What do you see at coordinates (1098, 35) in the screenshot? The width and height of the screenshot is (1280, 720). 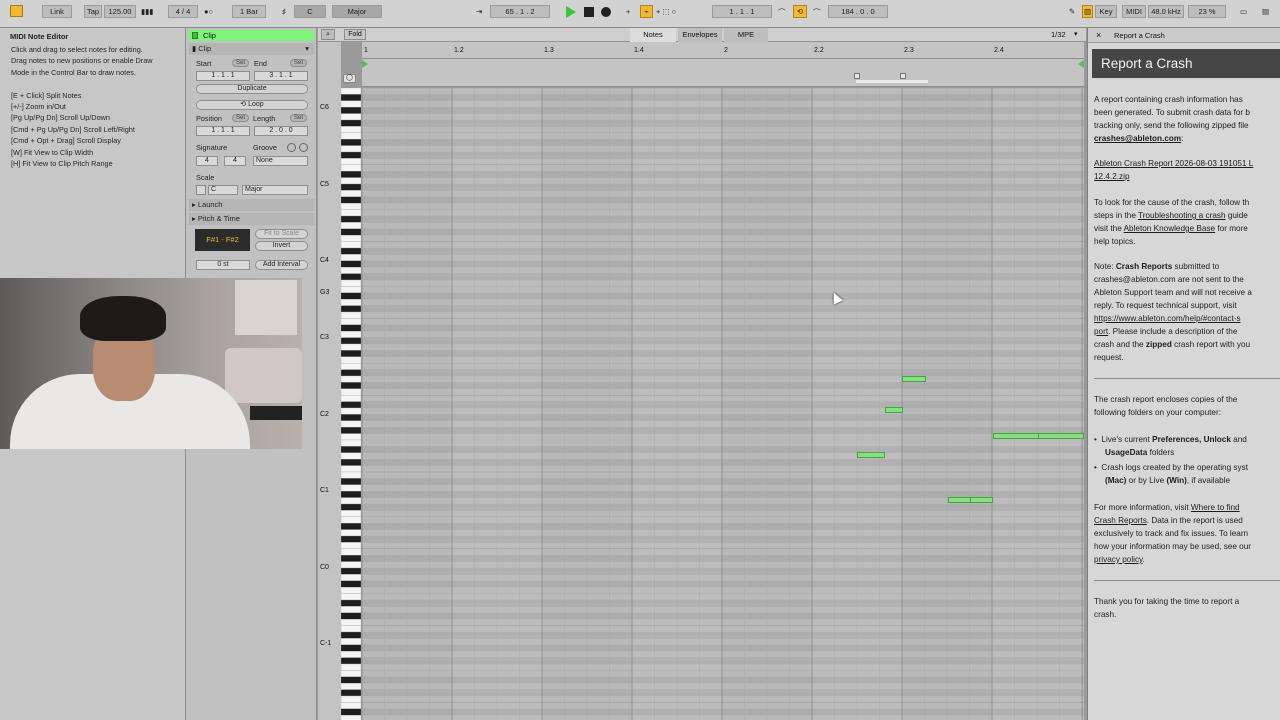 I see `close-icon: ×` at bounding box center [1098, 35].